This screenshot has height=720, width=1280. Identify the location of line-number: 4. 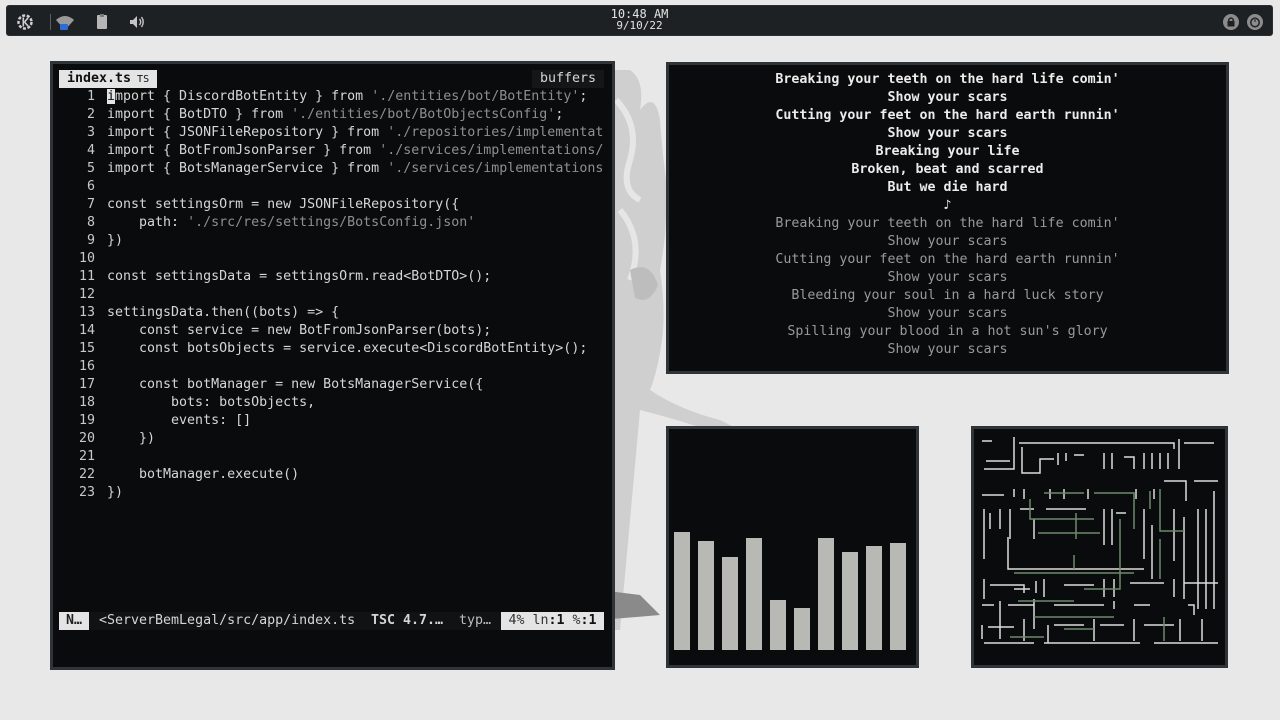
(90, 150).